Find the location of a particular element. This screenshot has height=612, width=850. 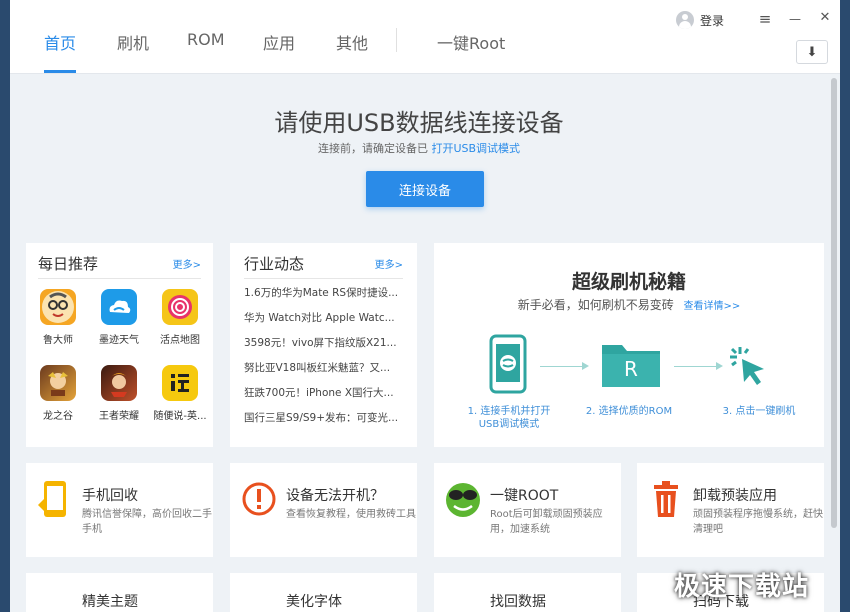

daily-recommend-title: 每日推荐 is located at coordinates (68, 264).